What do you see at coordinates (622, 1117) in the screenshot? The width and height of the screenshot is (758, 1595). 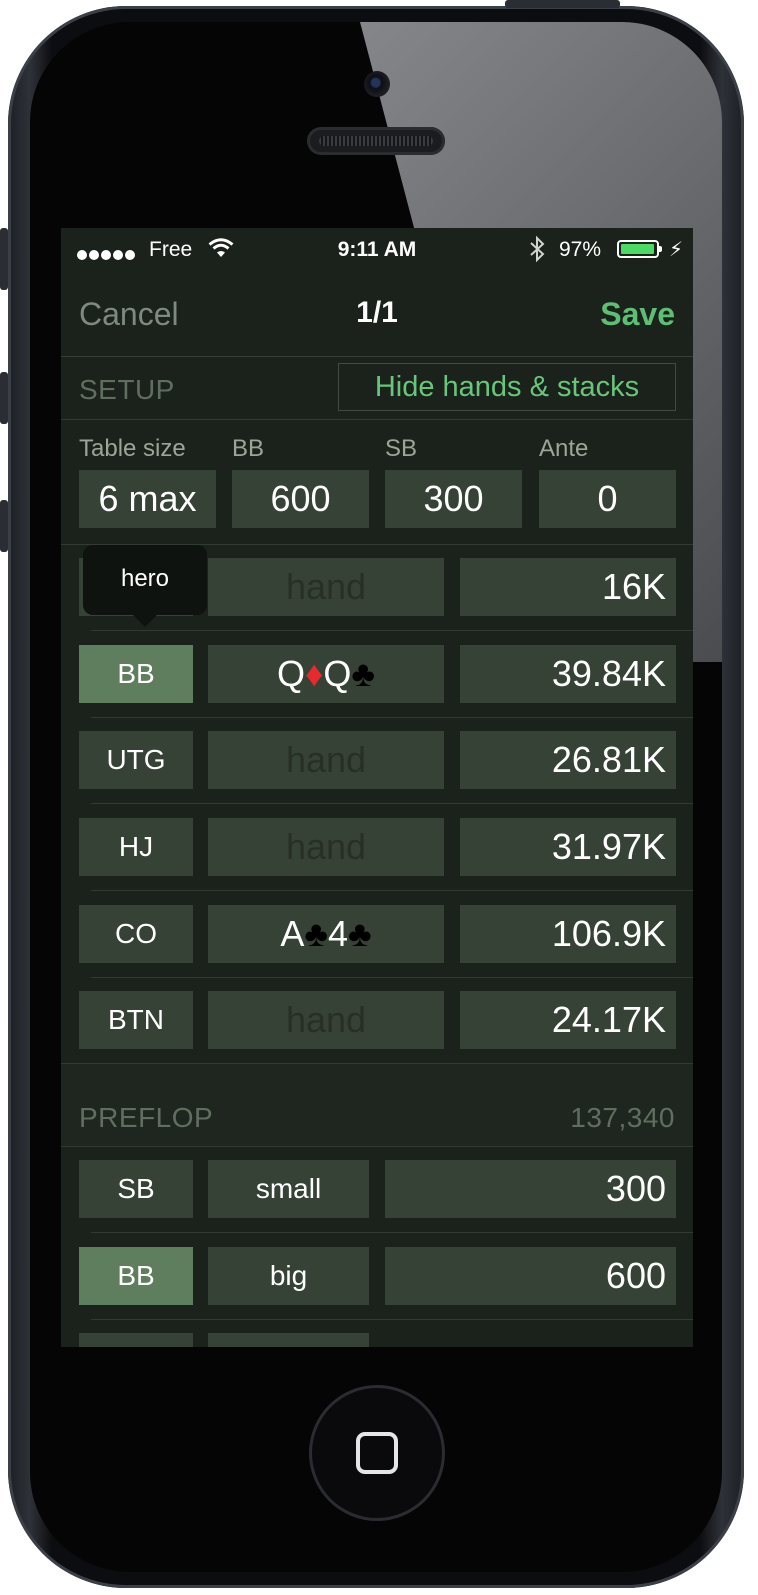 I see `pot-total: 137,340` at bounding box center [622, 1117].